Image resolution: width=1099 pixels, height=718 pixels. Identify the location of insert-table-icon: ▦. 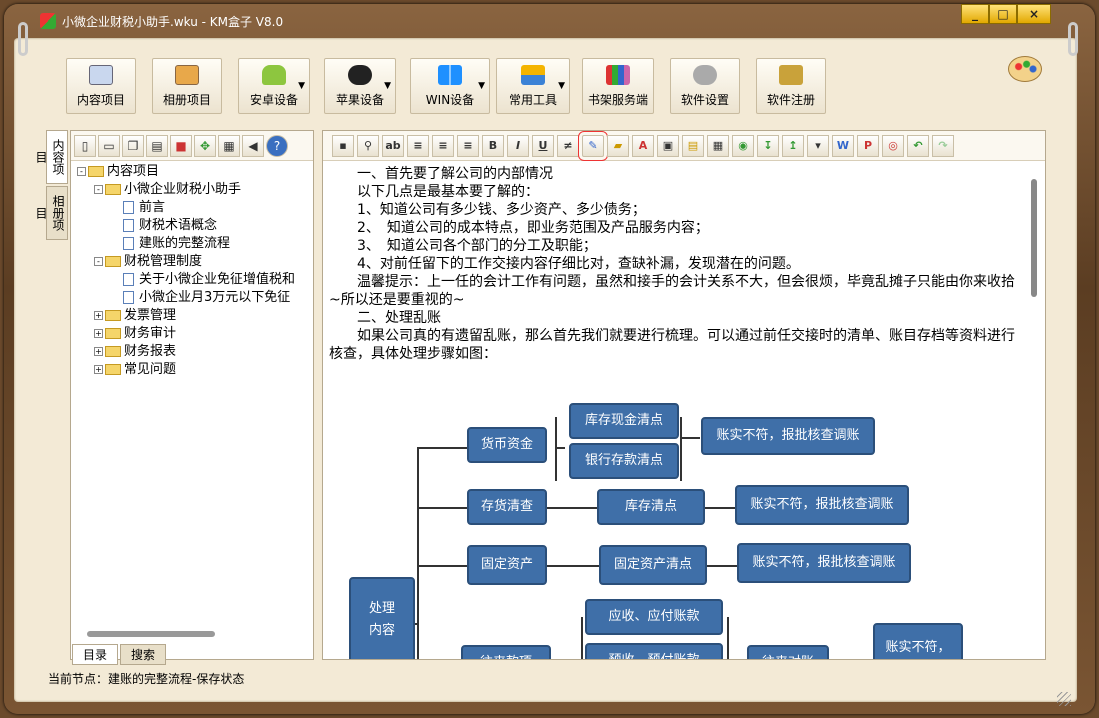
(718, 145).